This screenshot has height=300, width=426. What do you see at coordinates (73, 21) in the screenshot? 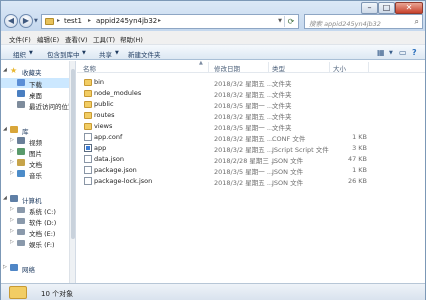
I see `breadcrumb-item: test1` at bounding box center [73, 21].